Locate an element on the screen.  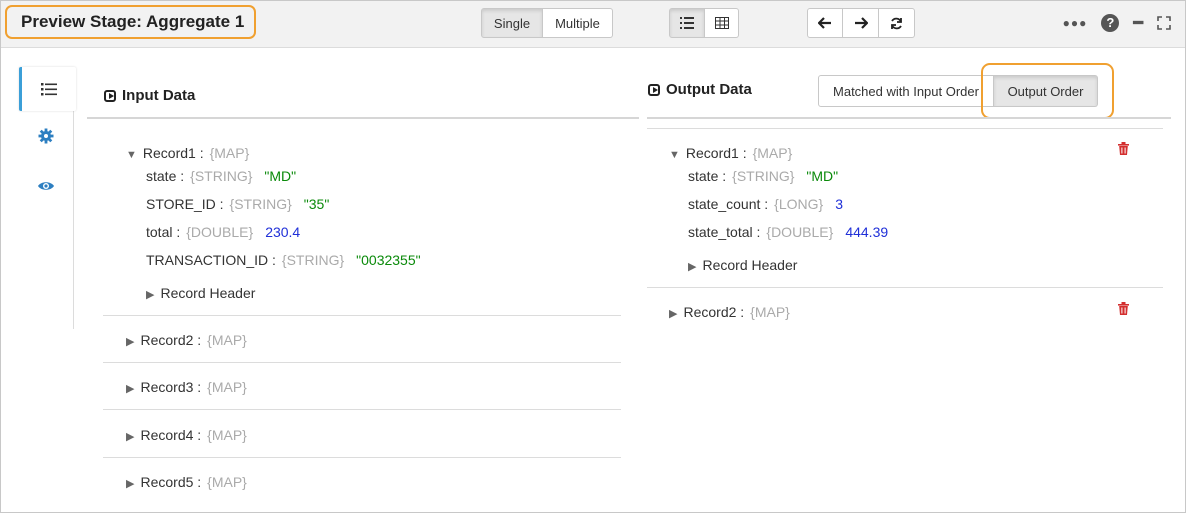
matched-input-order-button: Matched with Input Order is located at coordinates (906, 91).